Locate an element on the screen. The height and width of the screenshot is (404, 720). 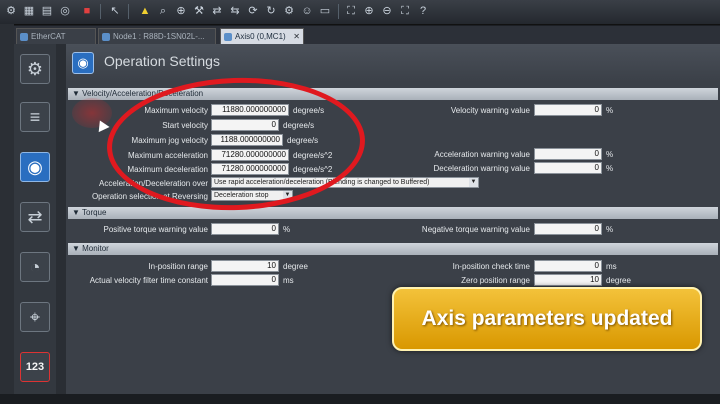
slider-icon: ≡ is located at coordinates (35, 117).